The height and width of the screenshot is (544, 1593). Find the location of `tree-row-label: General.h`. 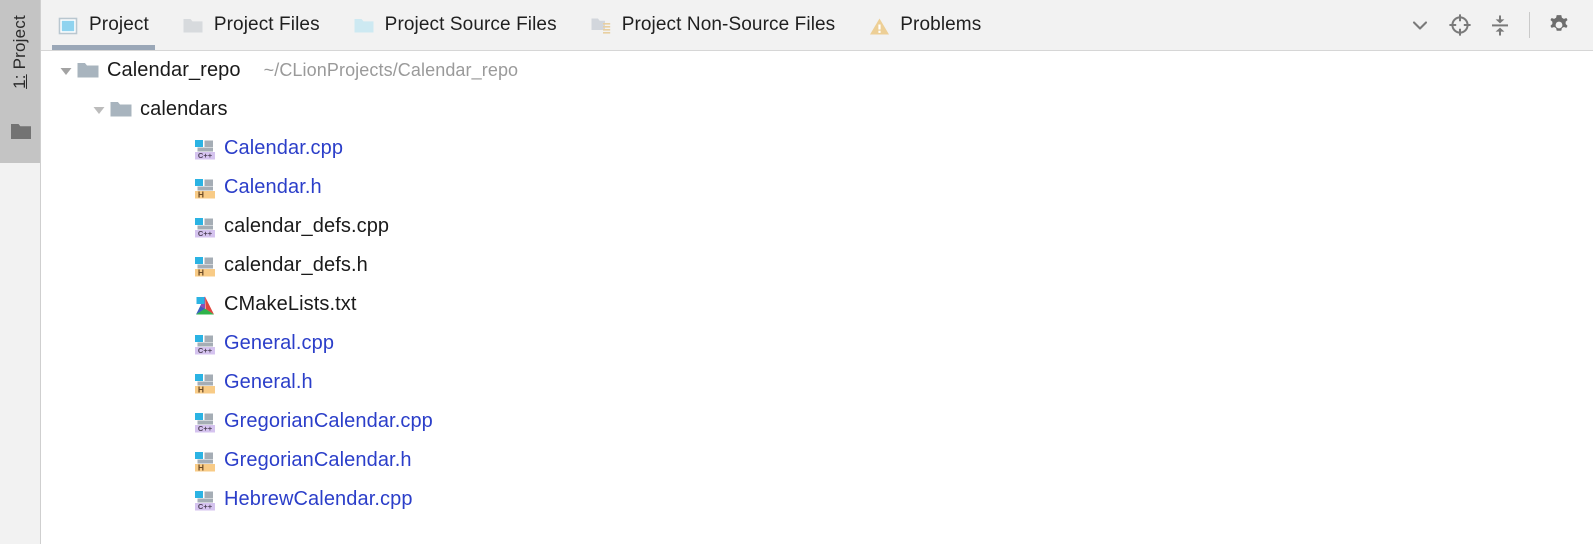

tree-row-label: General.h is located at coordinates (268, 382).